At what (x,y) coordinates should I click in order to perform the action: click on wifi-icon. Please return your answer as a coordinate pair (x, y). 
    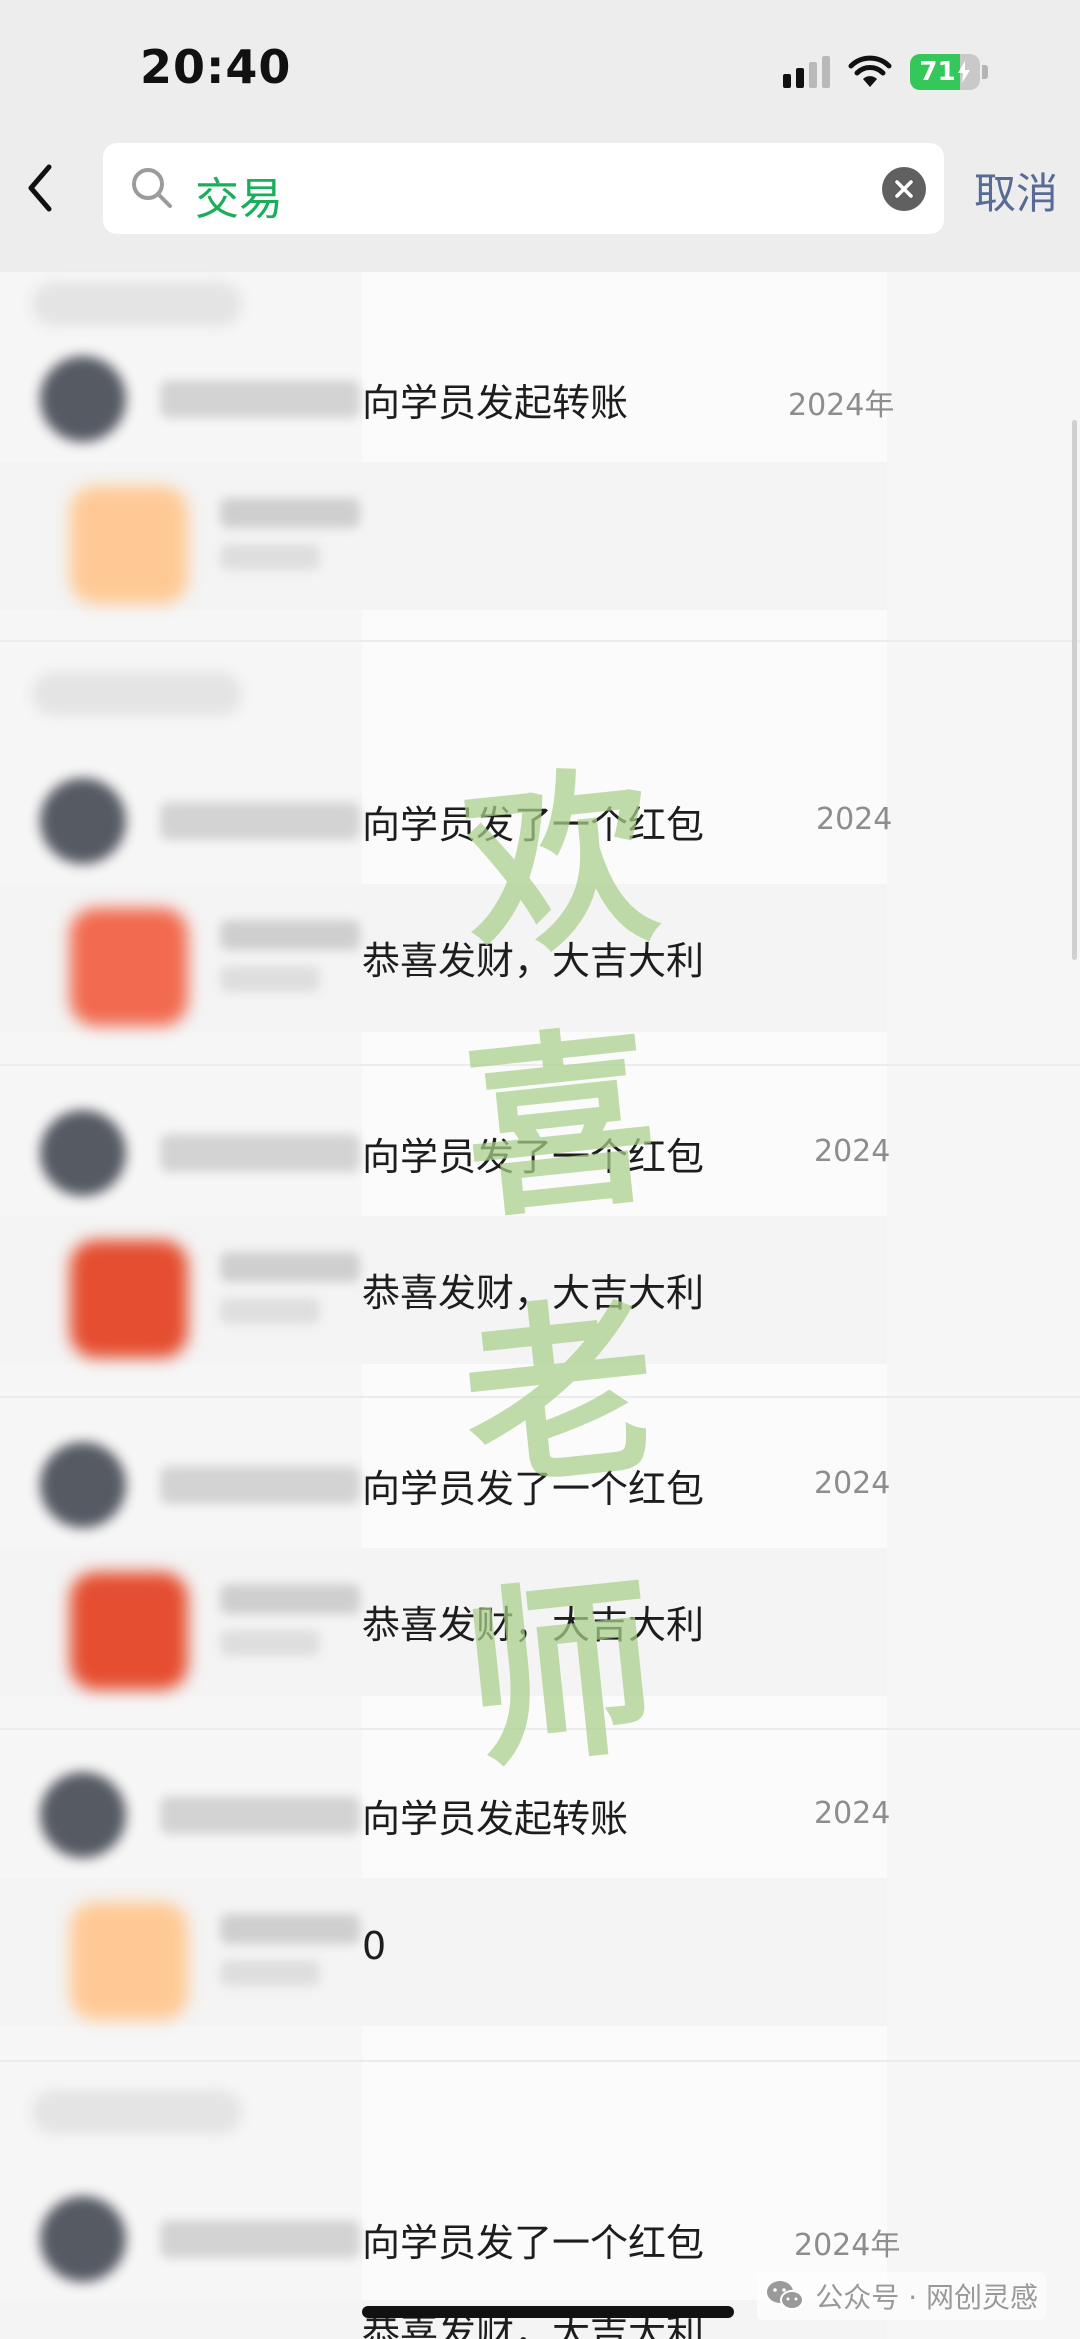
    Looking at the image, I should click on (870, 71).